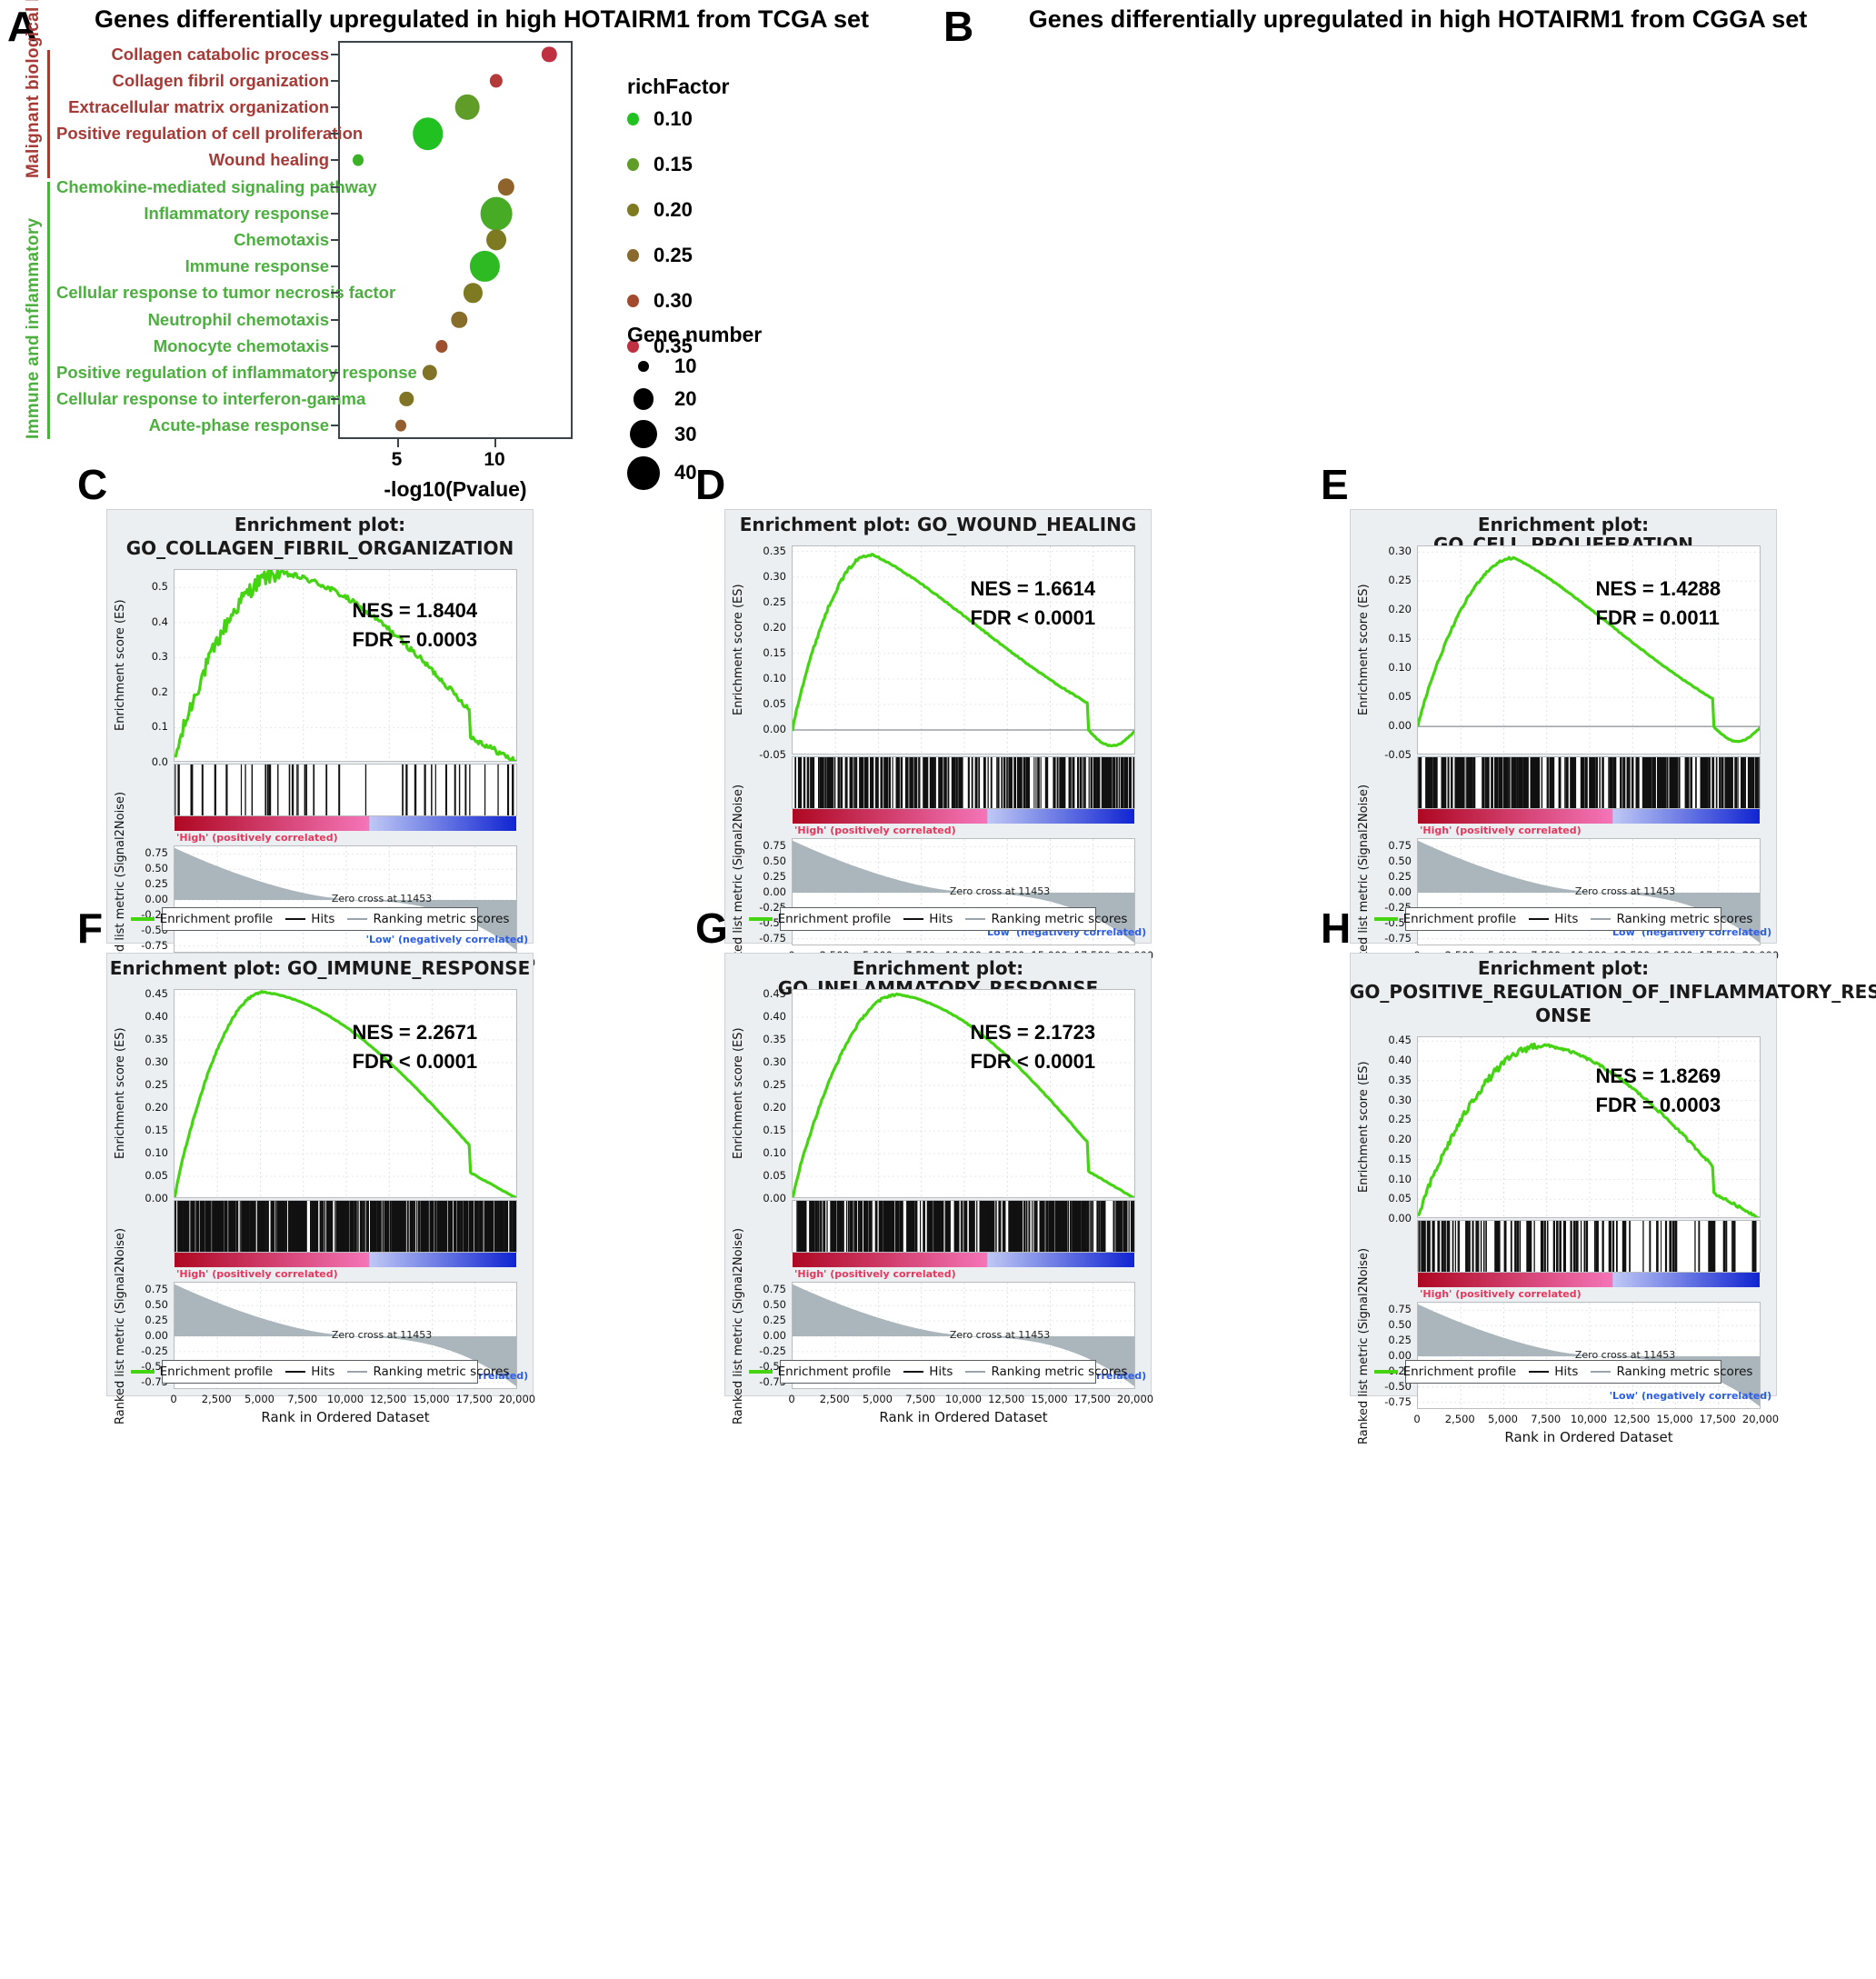  Describe the element at coordinates (309, 1372) in the screenshot. I see `legend-hits: Hits` at that location.